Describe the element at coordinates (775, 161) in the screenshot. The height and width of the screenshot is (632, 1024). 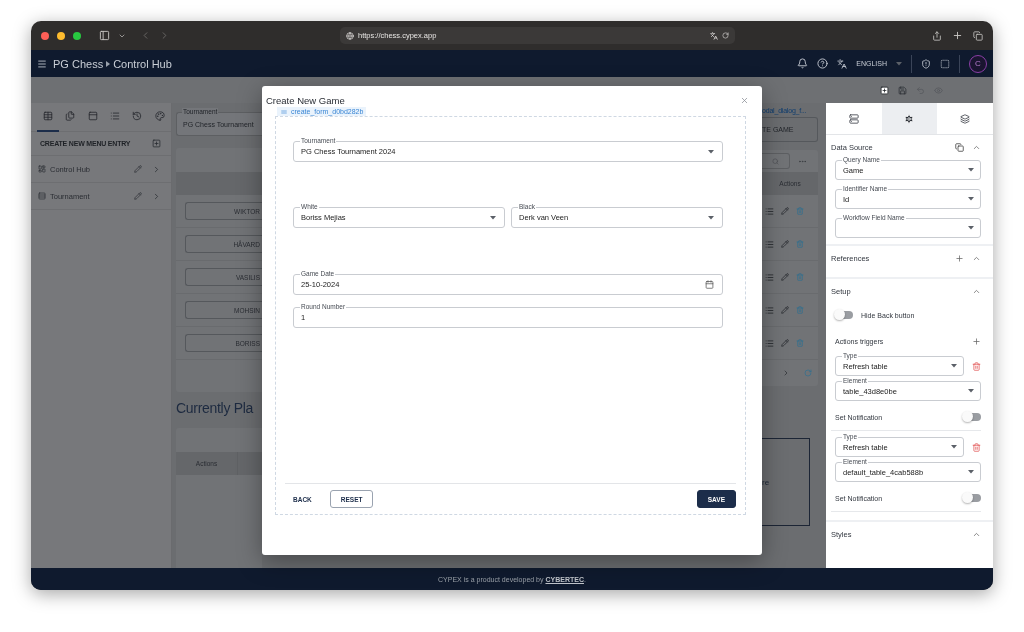
I see `search-icon` at that location.